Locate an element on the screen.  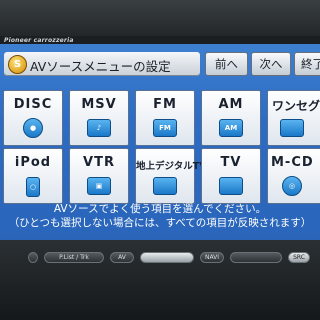
source-tile-tv: TV is located at coordinates (231, 176).